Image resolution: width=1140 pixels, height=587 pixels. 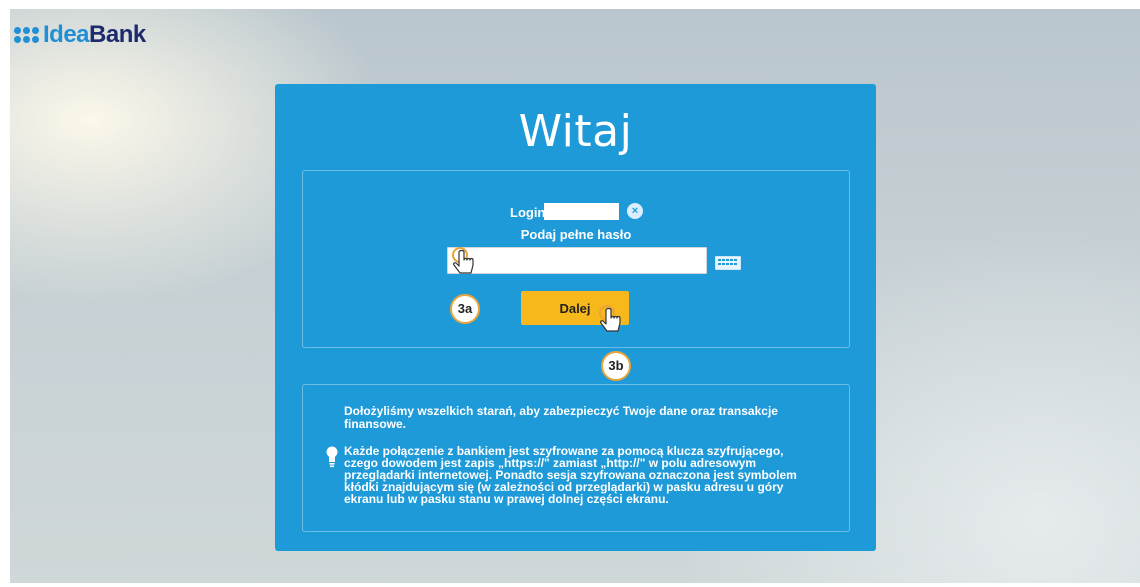 I want to click on password-label: Podaj pełne hasło, so click(x=576, y=234).